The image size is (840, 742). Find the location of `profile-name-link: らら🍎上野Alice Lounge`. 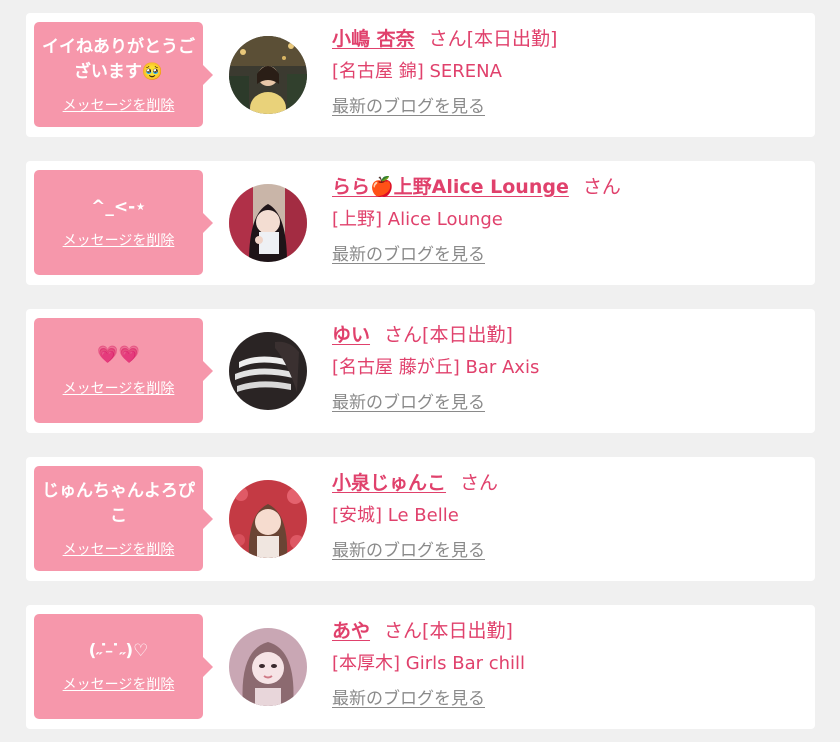

profile-name-link: らら🍎上野Alice Lounge is located at coordinates (450, 187).